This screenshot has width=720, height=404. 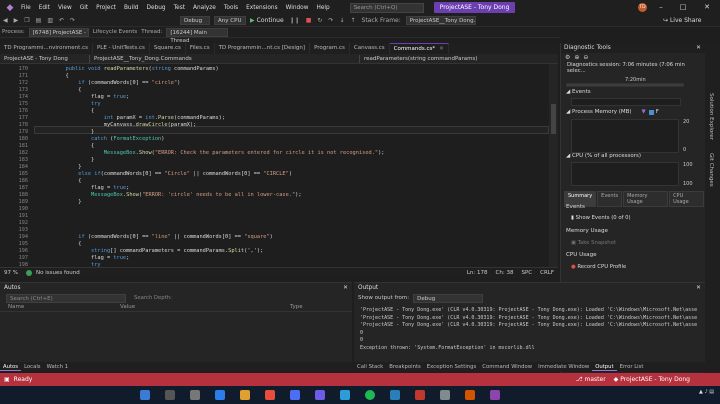 What do you see at coordinates (204, 8) in the screenshot?
I see `menu-analyze: Analyze` at bounding box center [204, 8].